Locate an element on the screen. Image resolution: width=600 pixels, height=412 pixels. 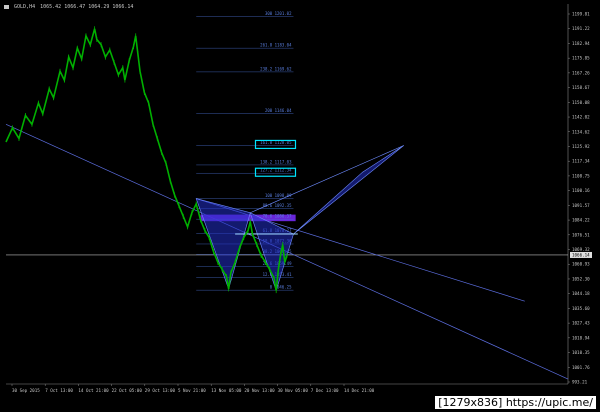
y-tick-label: 1027.43 is located at coordinates (581, 323).